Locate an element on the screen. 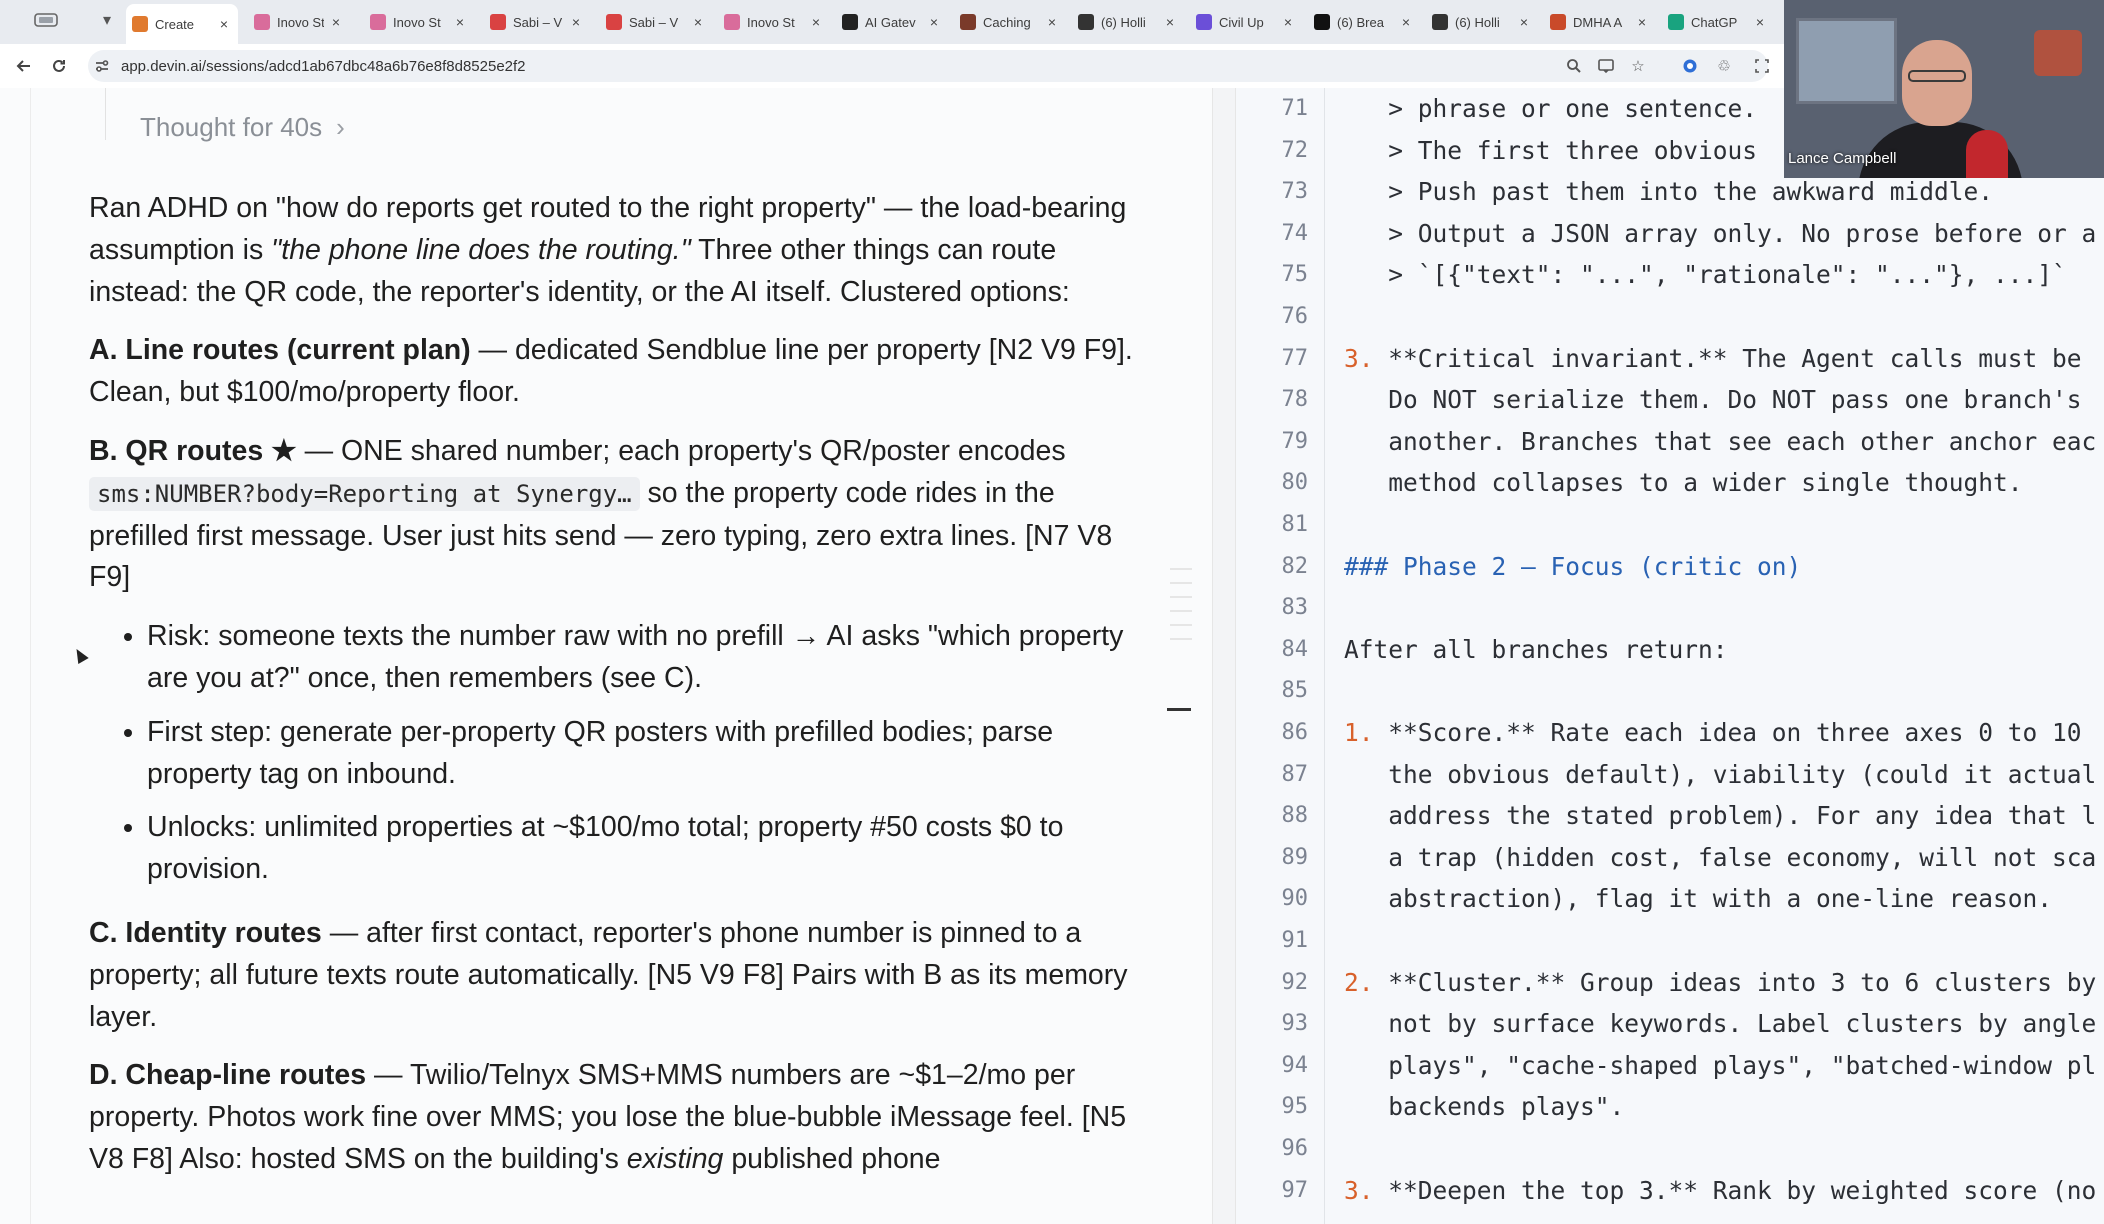  reload-icon is located at coordinates (59, 66).